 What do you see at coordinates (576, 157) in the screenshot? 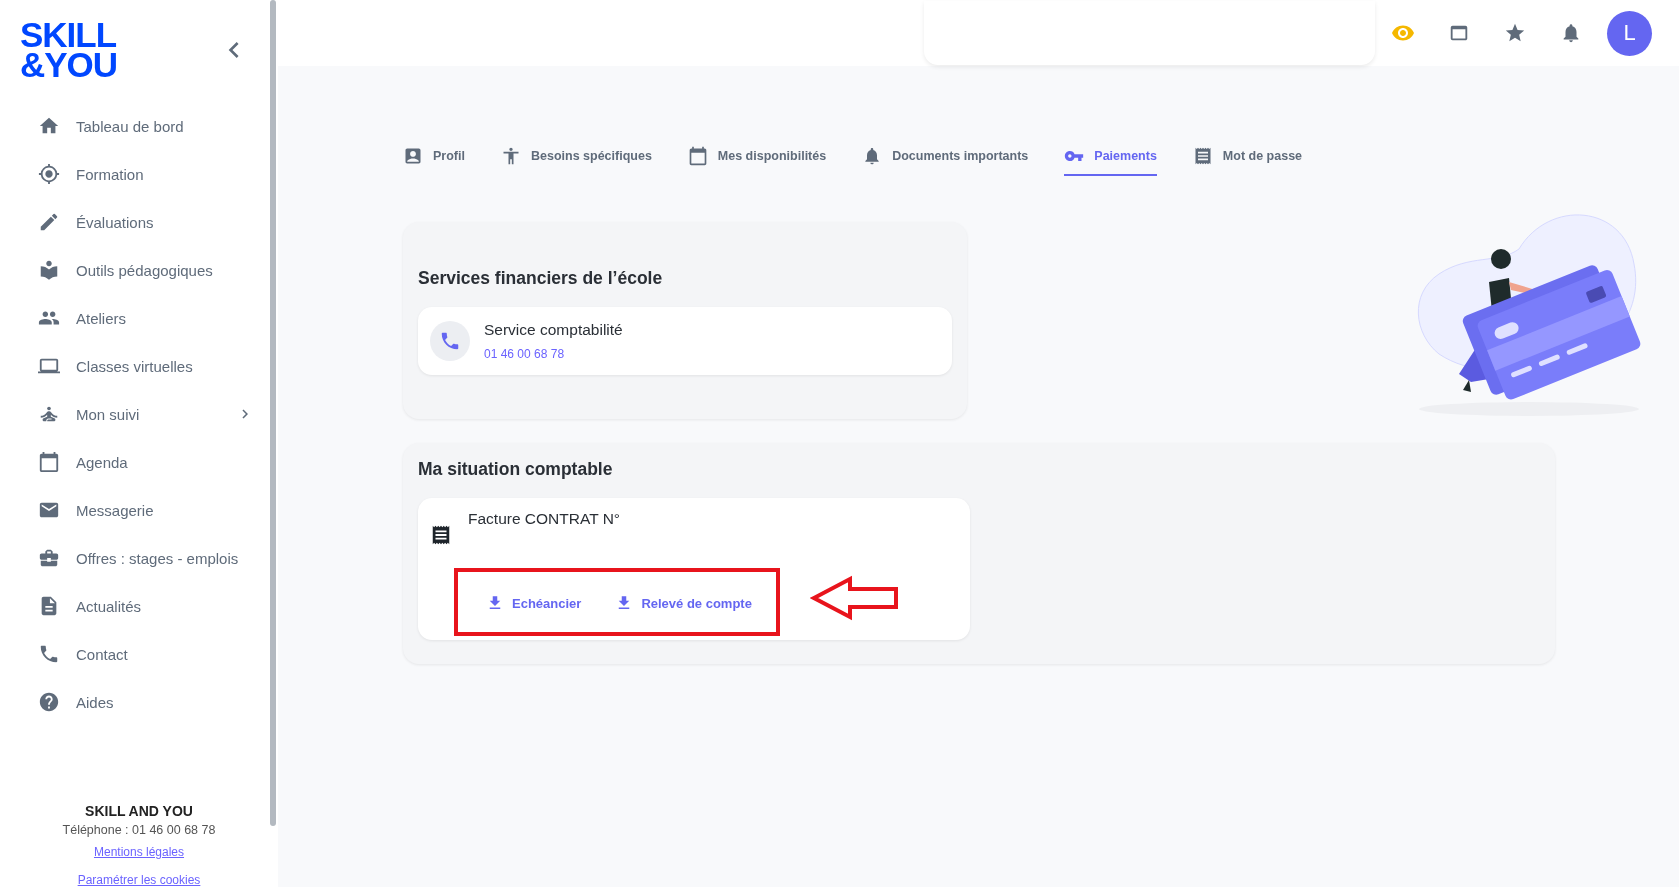
I see `tab: Besoins spécifiques` at bounding box center [576, 157].